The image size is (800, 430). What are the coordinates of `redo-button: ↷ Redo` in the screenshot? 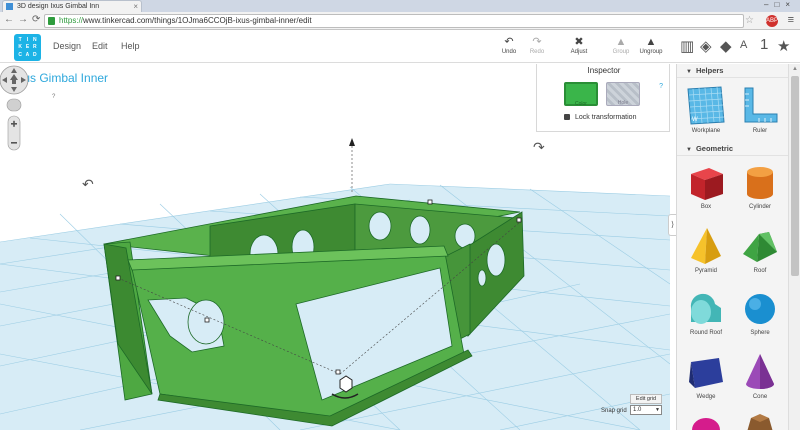 It's located at (537, 45).